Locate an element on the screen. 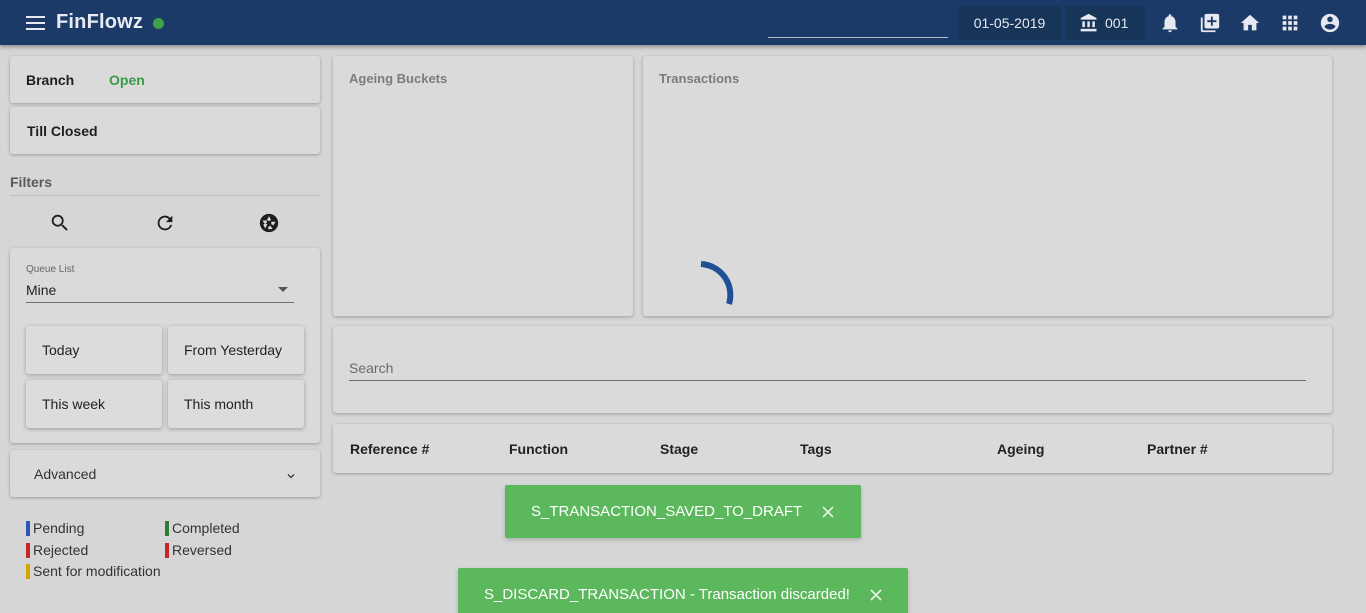 This screenshot has width=1366, height=613. top-app-bar: FinFlowz 01-05-2019 001 is located at coordinates (683, 22).